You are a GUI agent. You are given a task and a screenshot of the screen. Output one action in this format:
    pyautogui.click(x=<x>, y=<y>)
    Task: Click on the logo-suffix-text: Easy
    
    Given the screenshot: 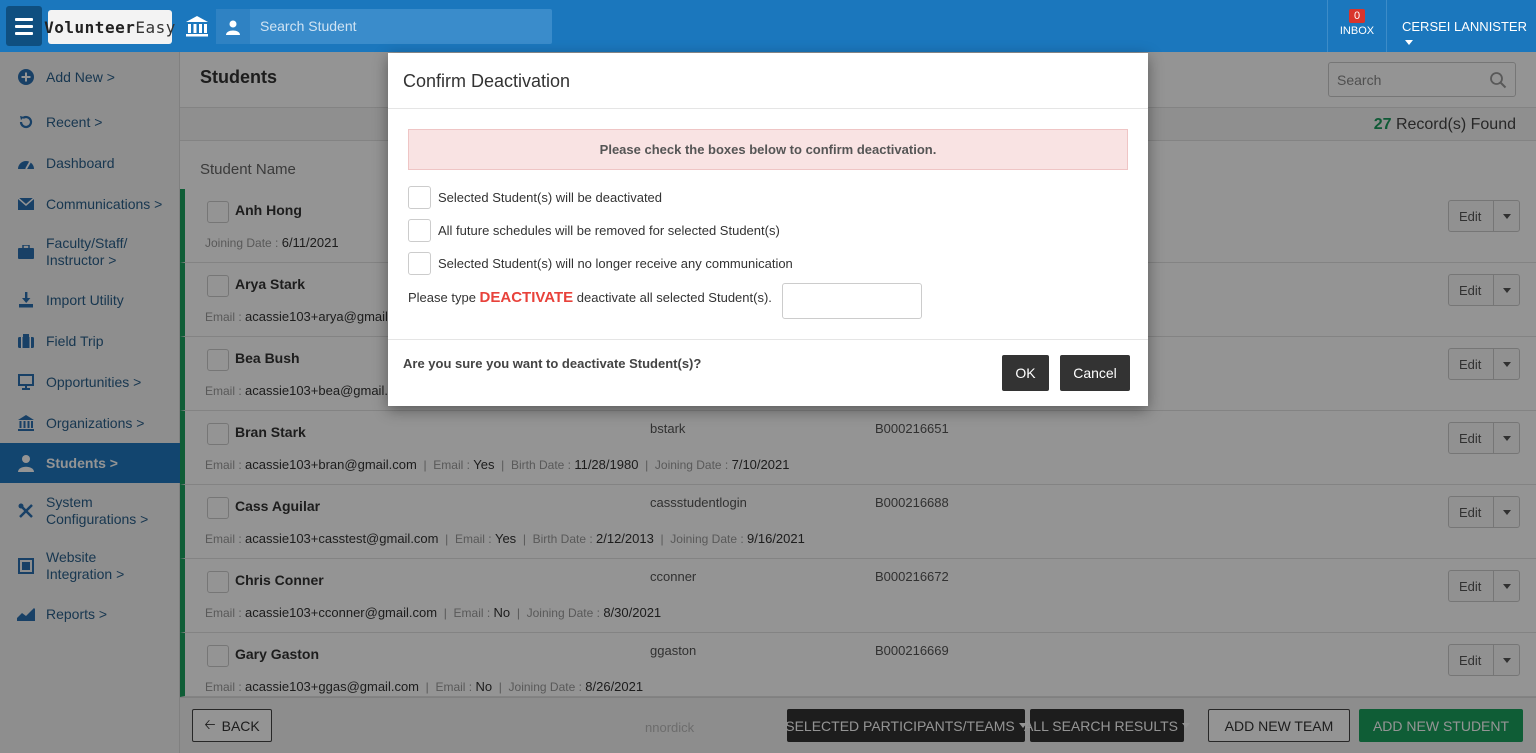 What is the action you would take?
    pyautogui.click(x=155, y=27)
    